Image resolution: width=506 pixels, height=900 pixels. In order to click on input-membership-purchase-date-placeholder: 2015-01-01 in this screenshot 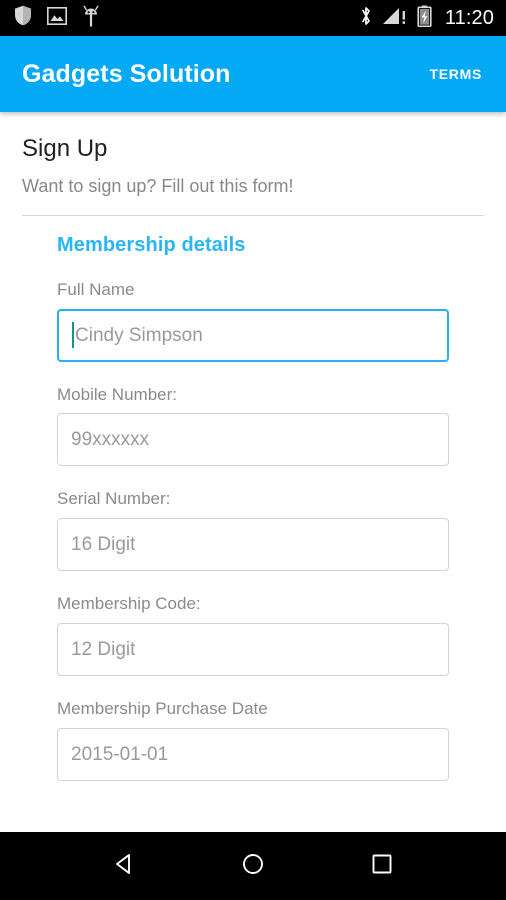, I will do `click(120, 754)`.